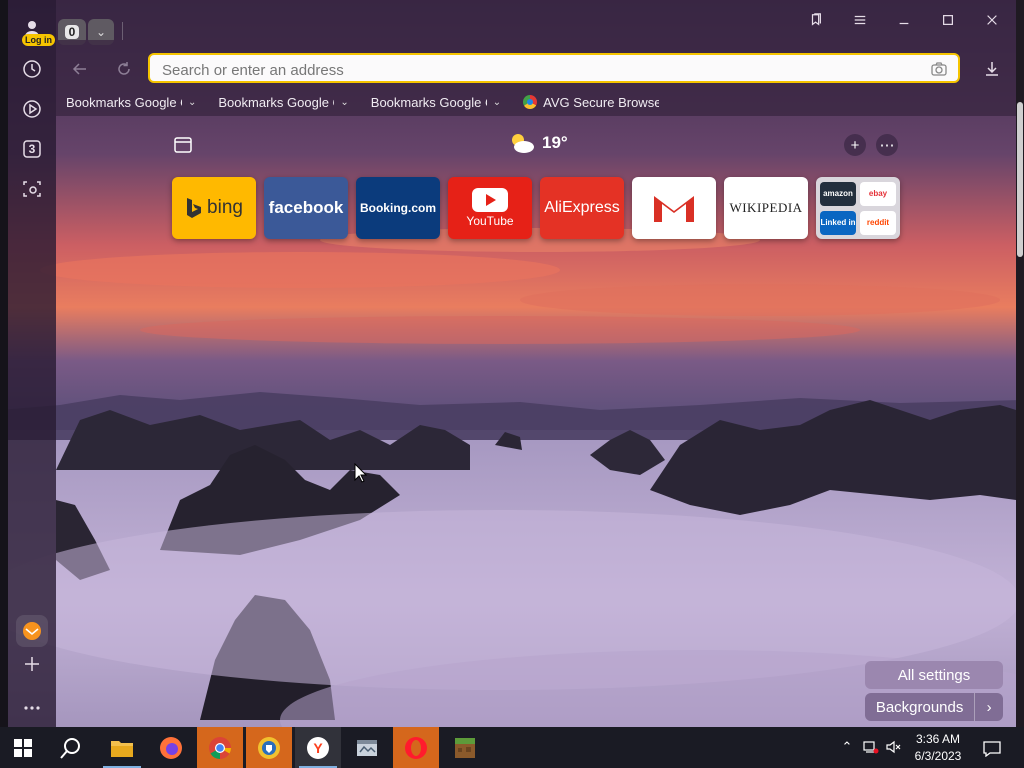 Image resolution: width=1024 pixels, height=768 pixels. I want to click on tile-label: Booking.com, so click(397, 208).